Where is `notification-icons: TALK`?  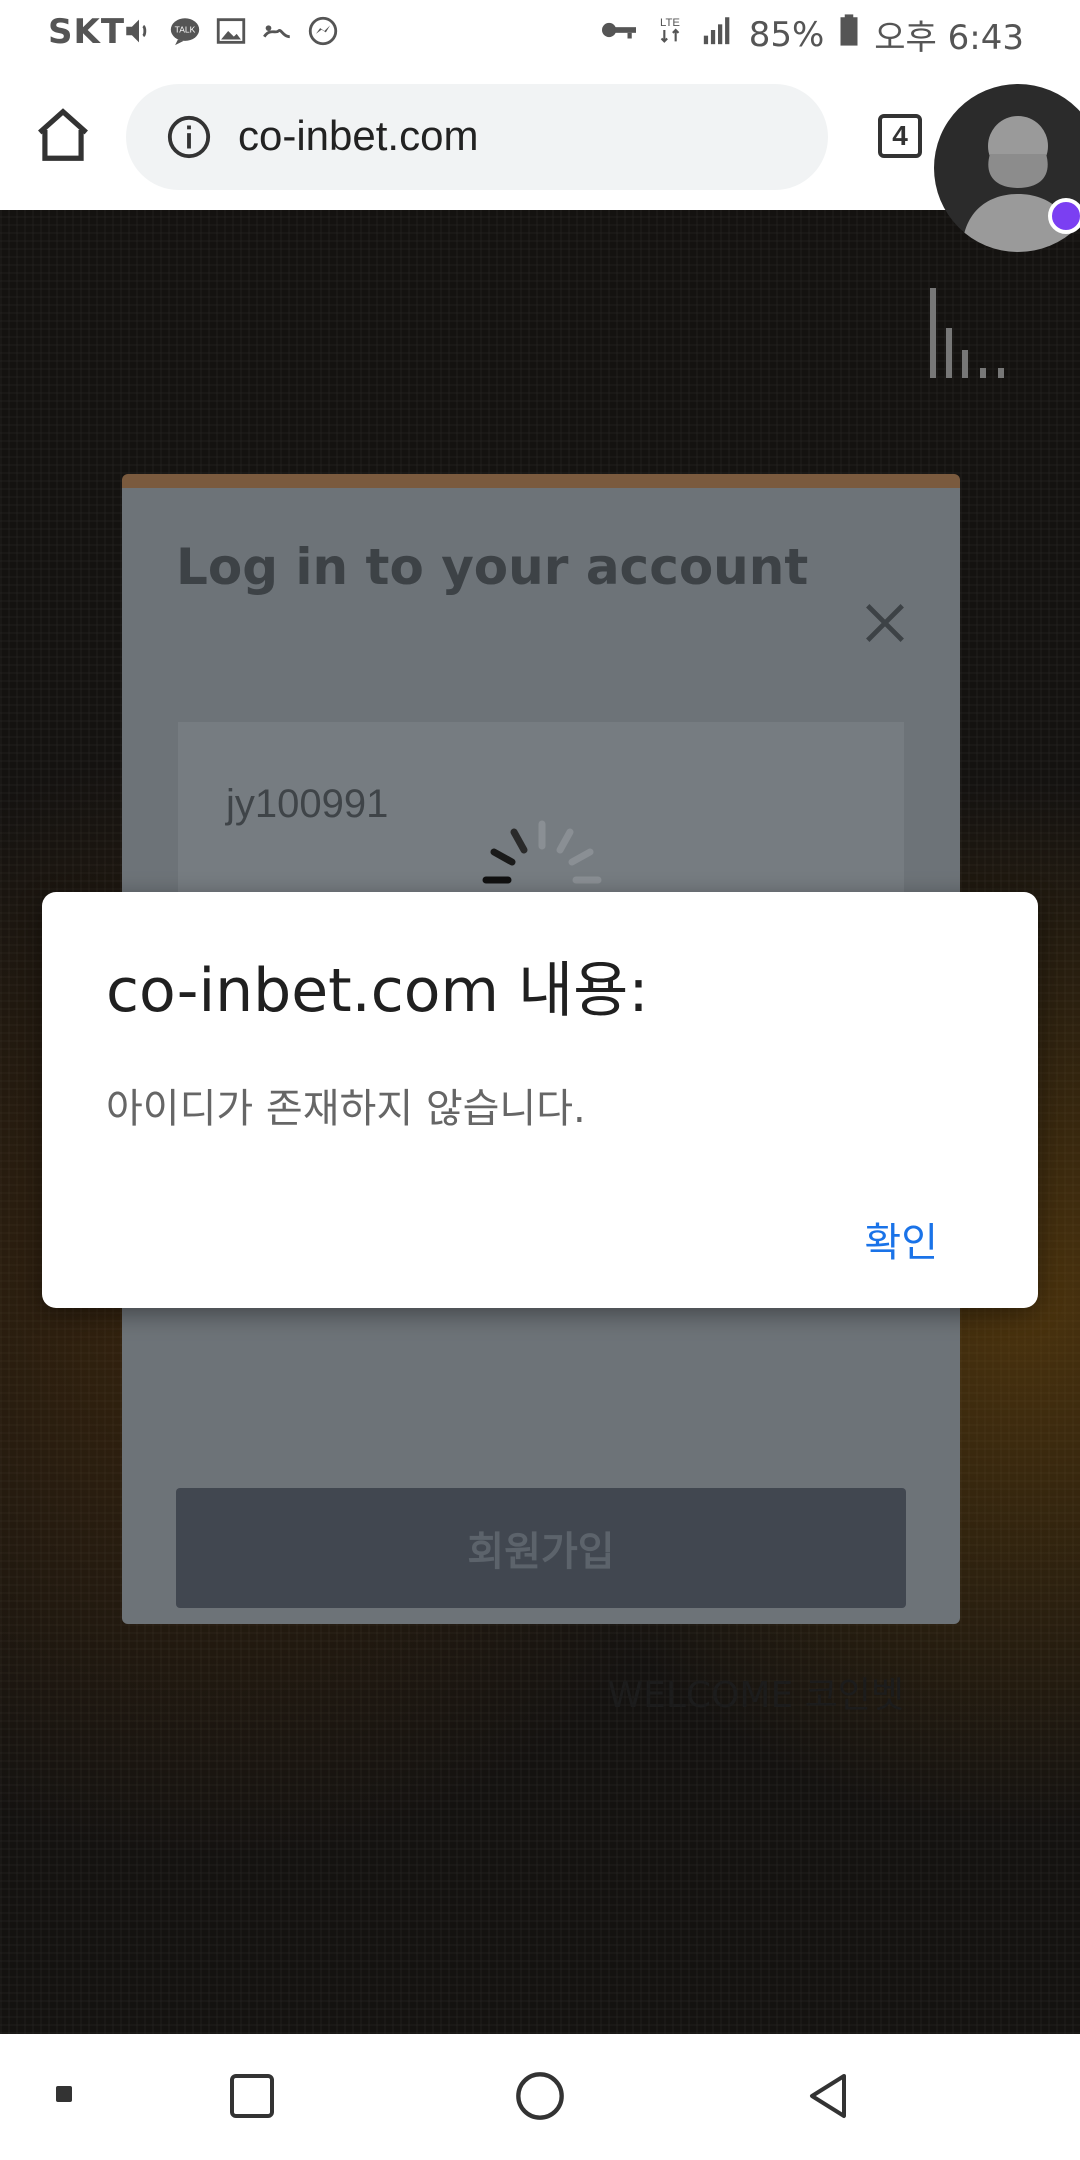
notification-icons: TALK is located at coordinates (231, 31).